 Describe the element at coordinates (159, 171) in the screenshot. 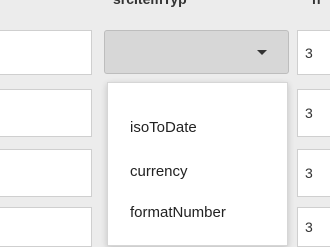

I see `dropdown-option-currency: currency` at that location.